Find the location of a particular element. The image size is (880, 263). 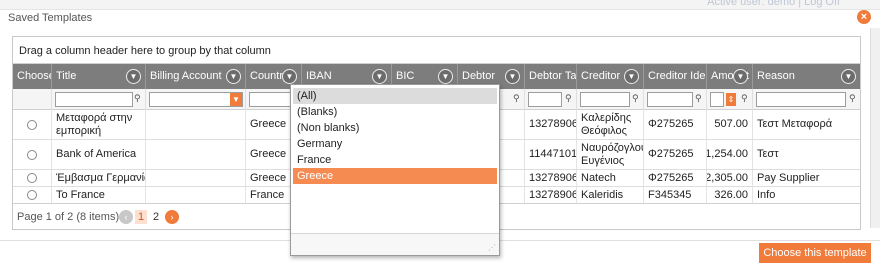

dropdown-footer: ⋰ is located at coordinates (395, 244).